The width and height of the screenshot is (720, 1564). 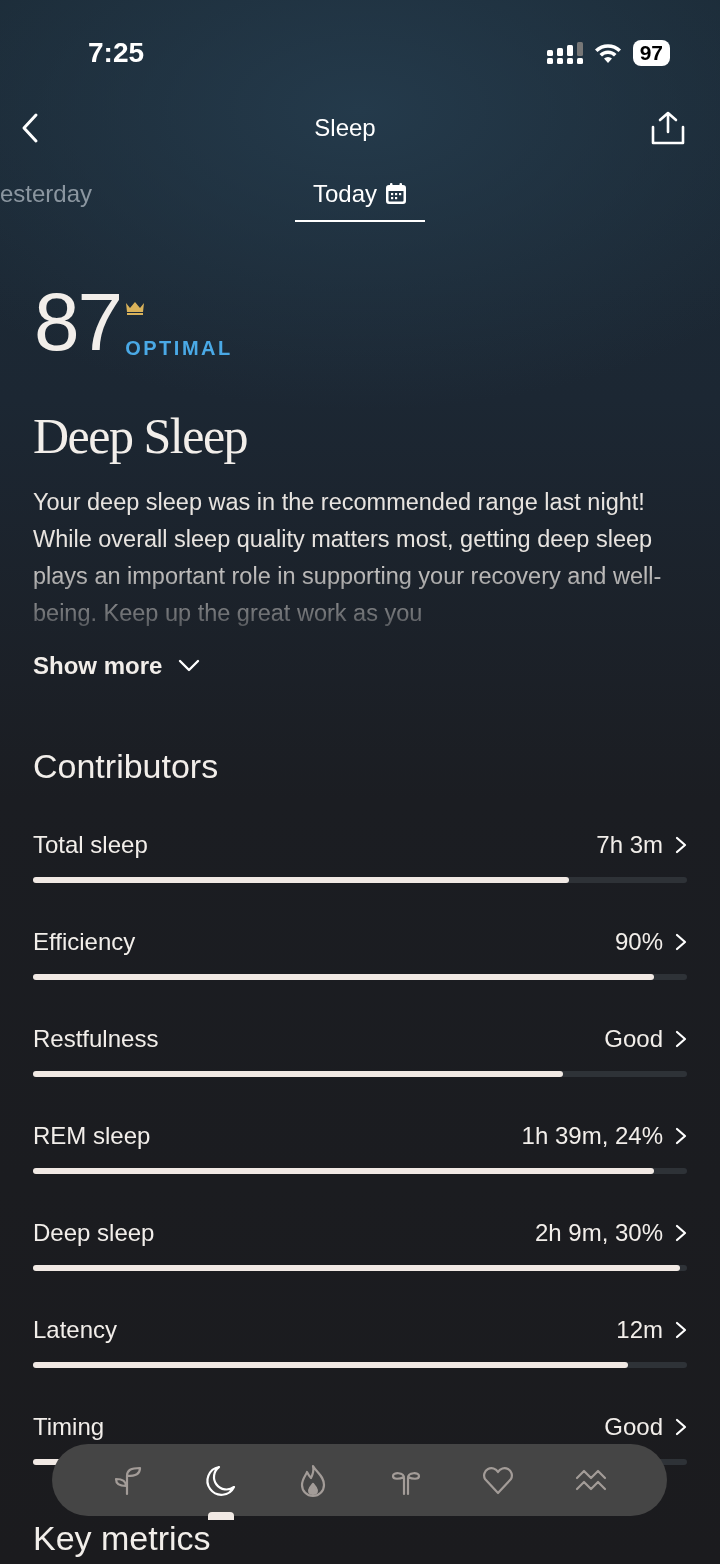 I want to click on chevron-down-icon, so click(x=189, y=666).